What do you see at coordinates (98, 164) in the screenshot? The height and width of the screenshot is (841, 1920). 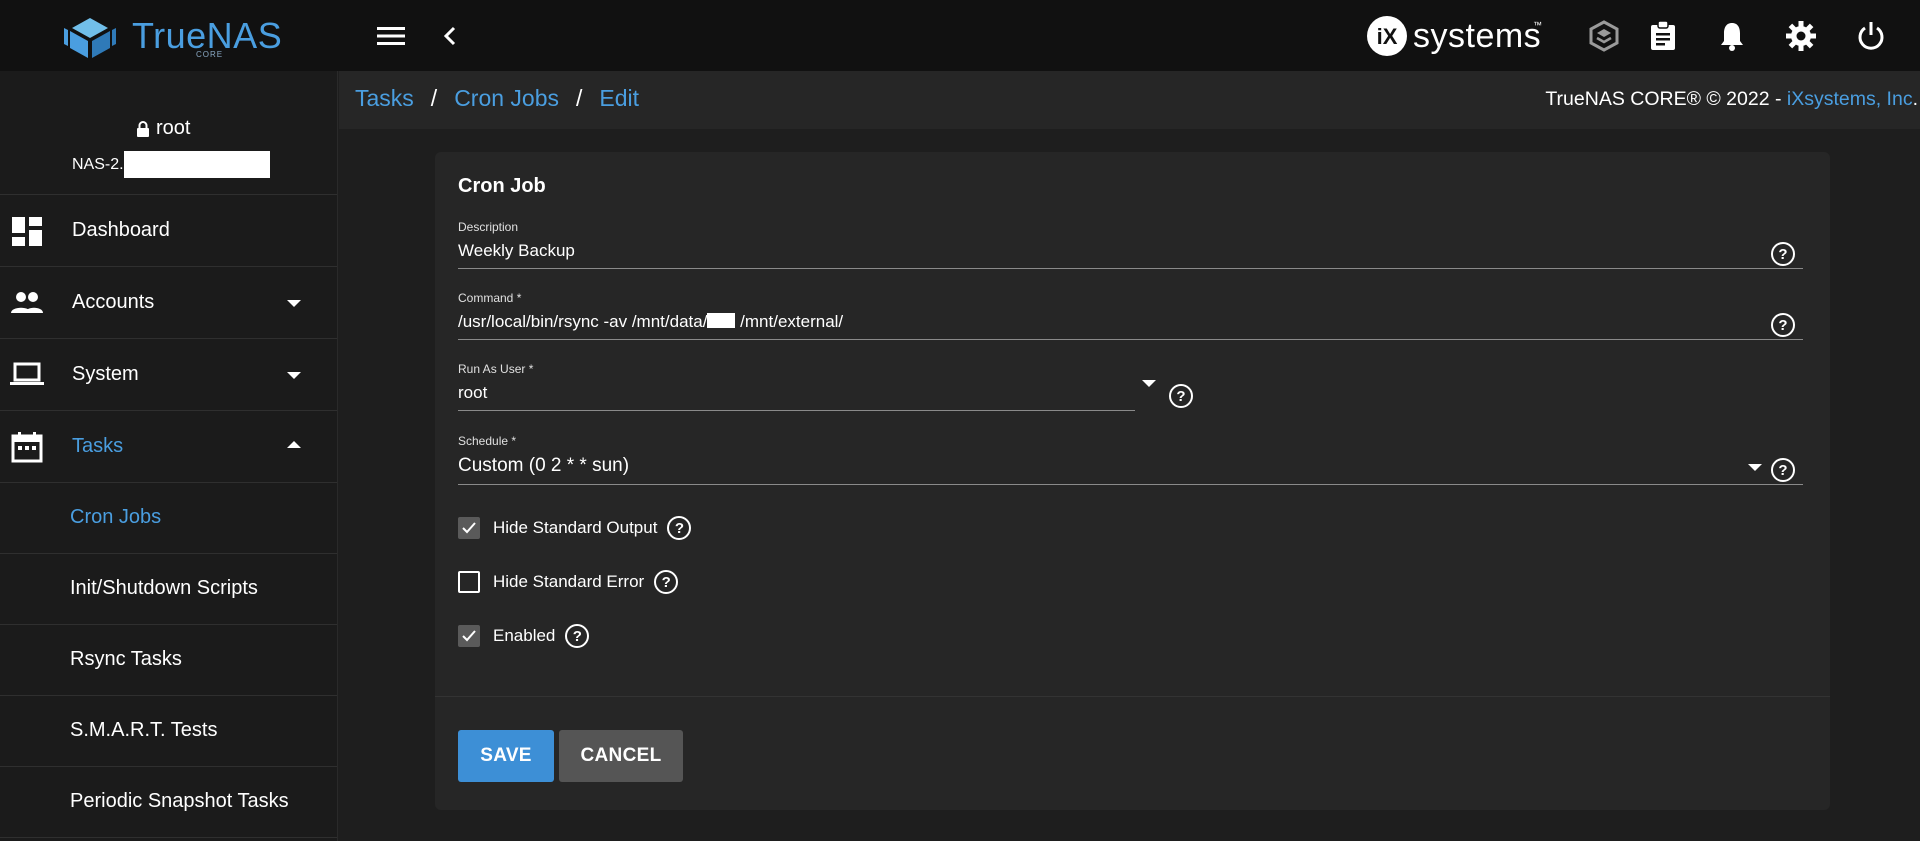 I see `hostname-prefix: NAS-2.` at bounding box center [98, 164].